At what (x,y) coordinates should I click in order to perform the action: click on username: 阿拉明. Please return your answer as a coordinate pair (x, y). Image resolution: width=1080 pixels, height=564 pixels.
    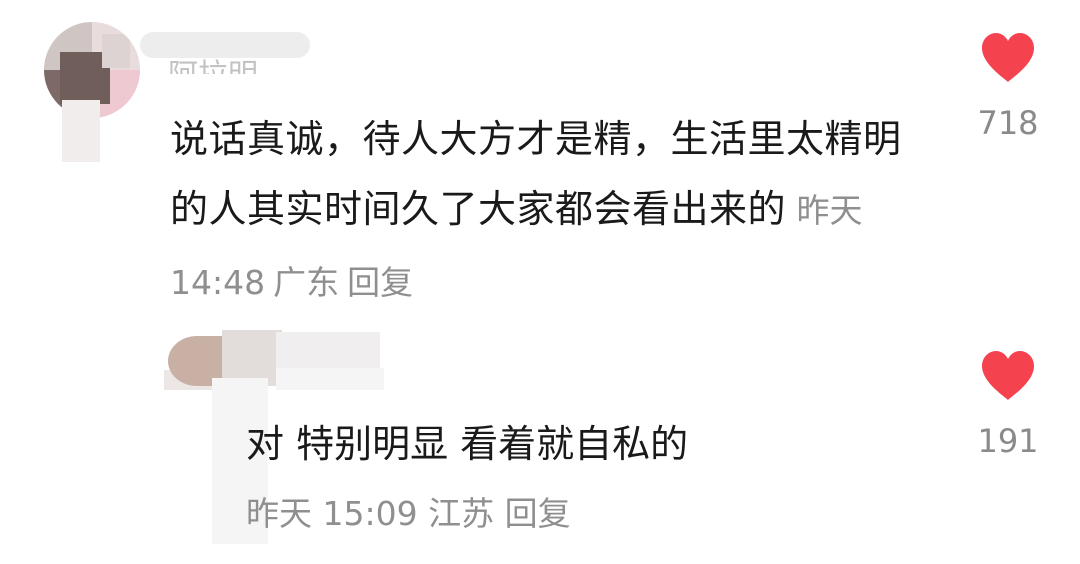
    Looking at the image, I should click on (225, 51).